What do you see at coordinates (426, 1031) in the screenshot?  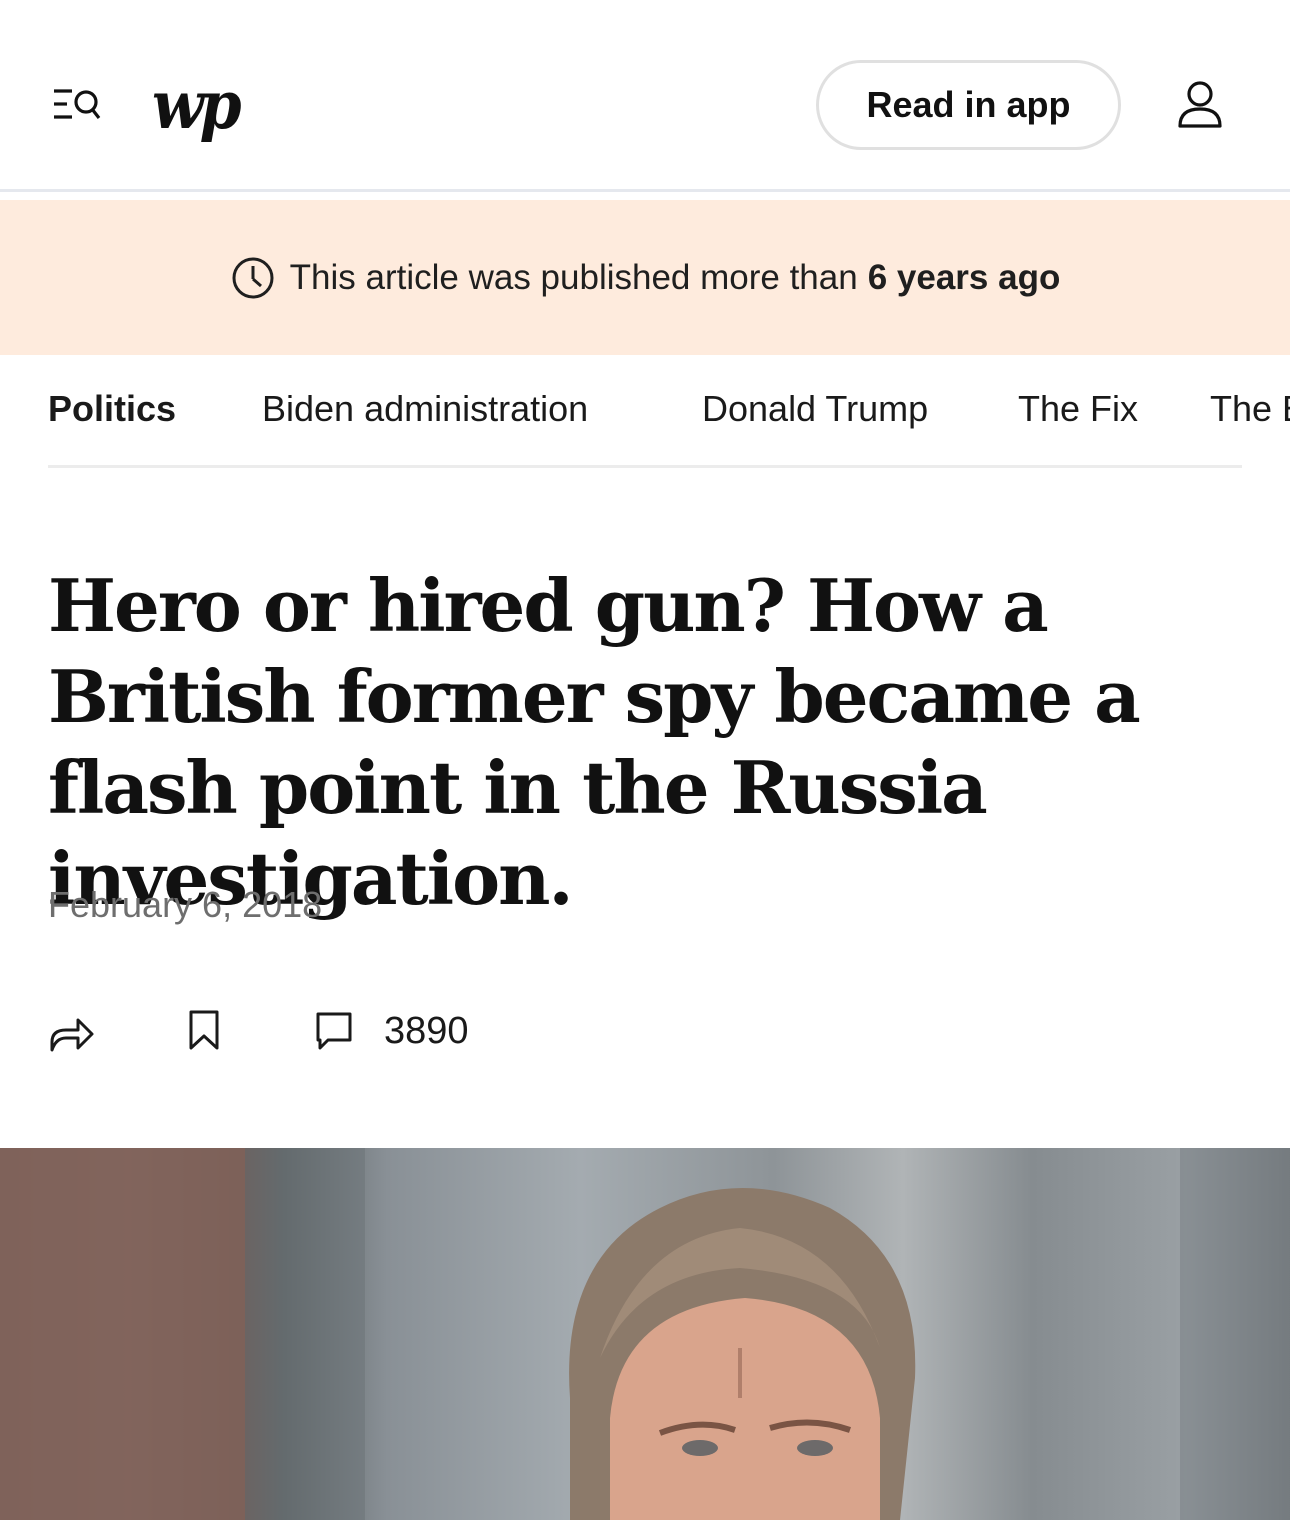 I see `comment-count: 3890` at bounding box center [426, 1031].